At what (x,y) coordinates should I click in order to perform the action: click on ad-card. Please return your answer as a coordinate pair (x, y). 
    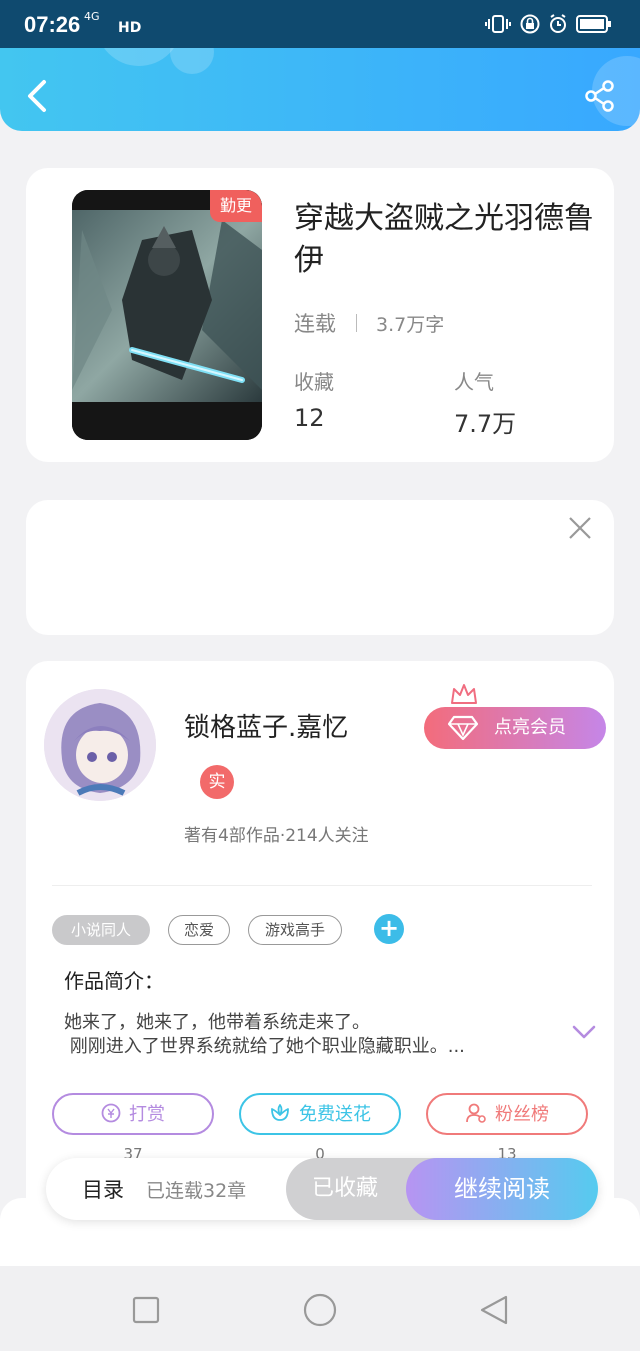
    Looking at the image, I should click on (320, 567).